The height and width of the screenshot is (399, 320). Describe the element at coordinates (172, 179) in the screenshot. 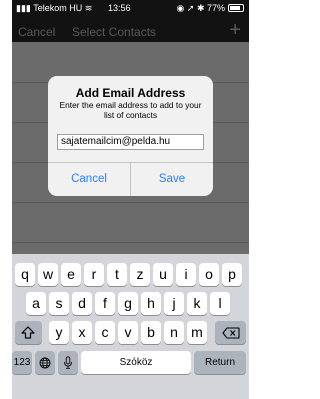

I see `alert-save-button: Save` at that location.